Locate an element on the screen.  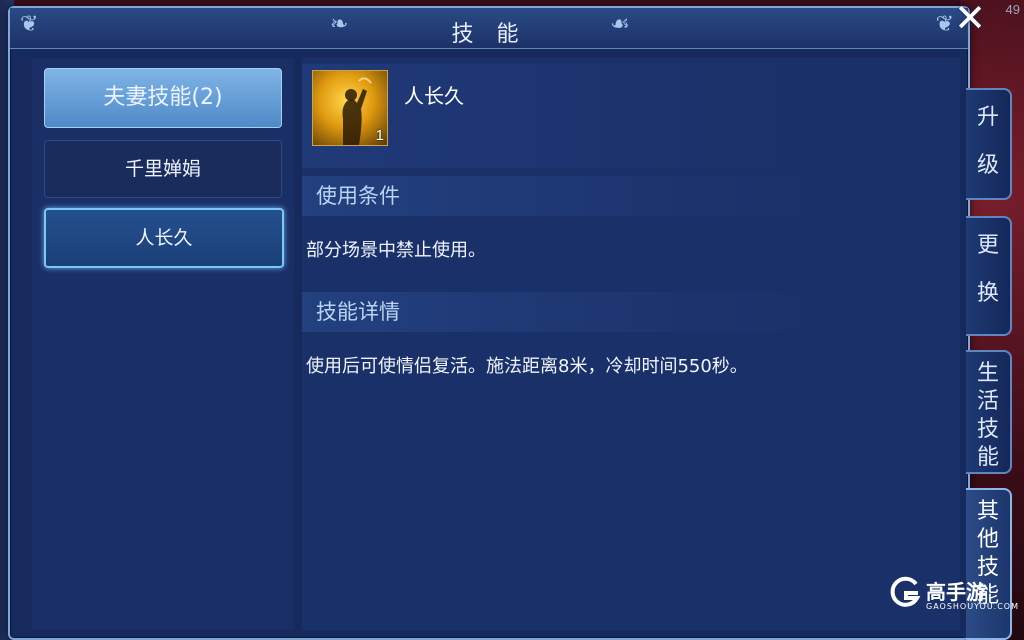
tab-char: 能 is located at coordinates (987, 457).